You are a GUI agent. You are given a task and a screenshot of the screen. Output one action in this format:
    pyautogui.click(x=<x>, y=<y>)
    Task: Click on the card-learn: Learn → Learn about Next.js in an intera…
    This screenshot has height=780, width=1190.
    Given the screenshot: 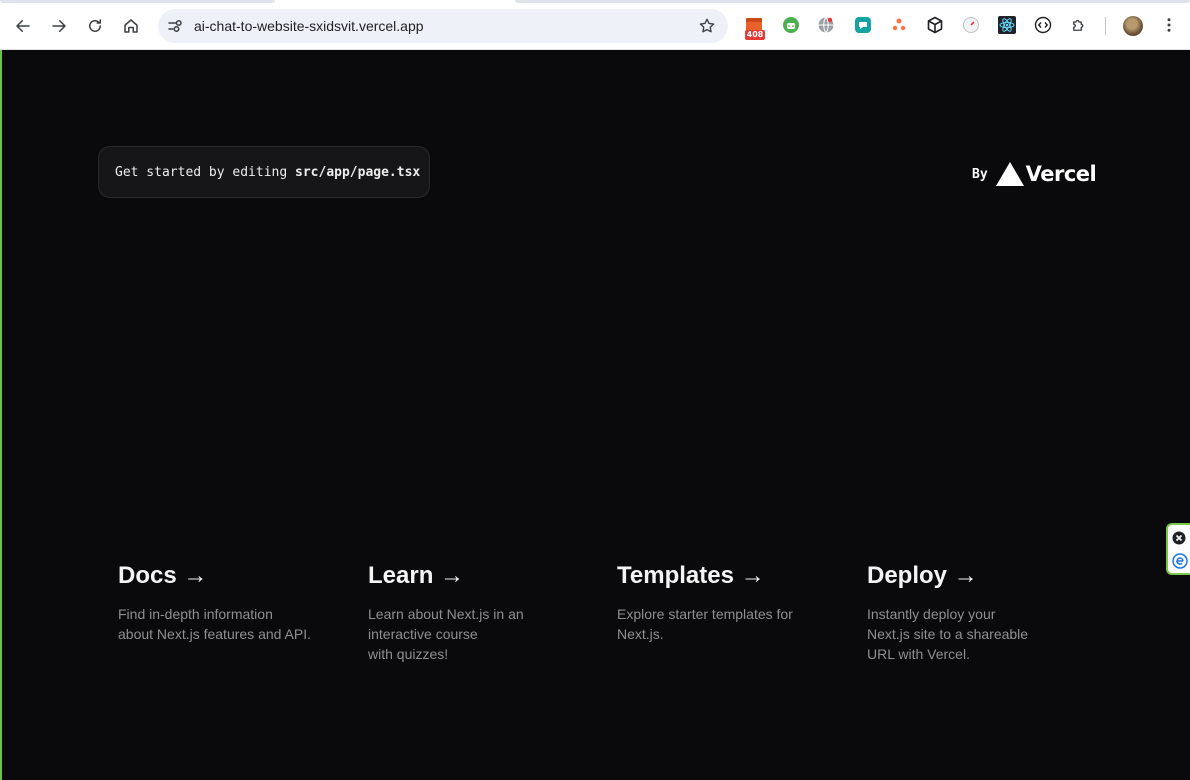 What is the action you would take?
    pyautogui.click(x=483, y=613)
    